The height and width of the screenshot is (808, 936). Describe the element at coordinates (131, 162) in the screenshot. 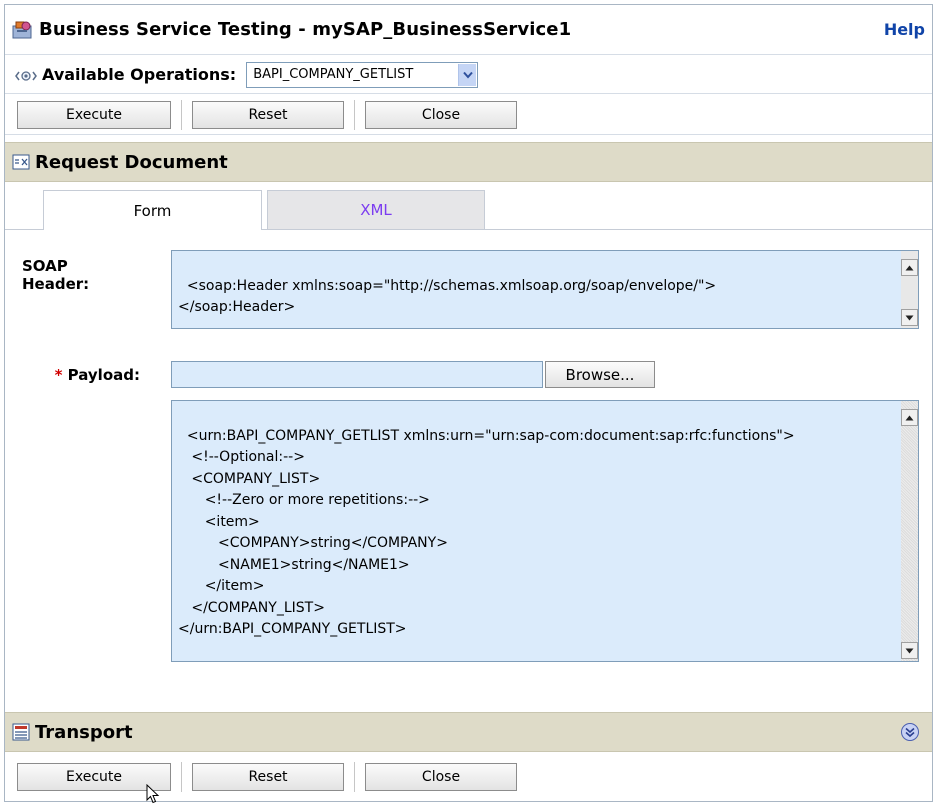

I see `request-document-title: Request Document` at that location.